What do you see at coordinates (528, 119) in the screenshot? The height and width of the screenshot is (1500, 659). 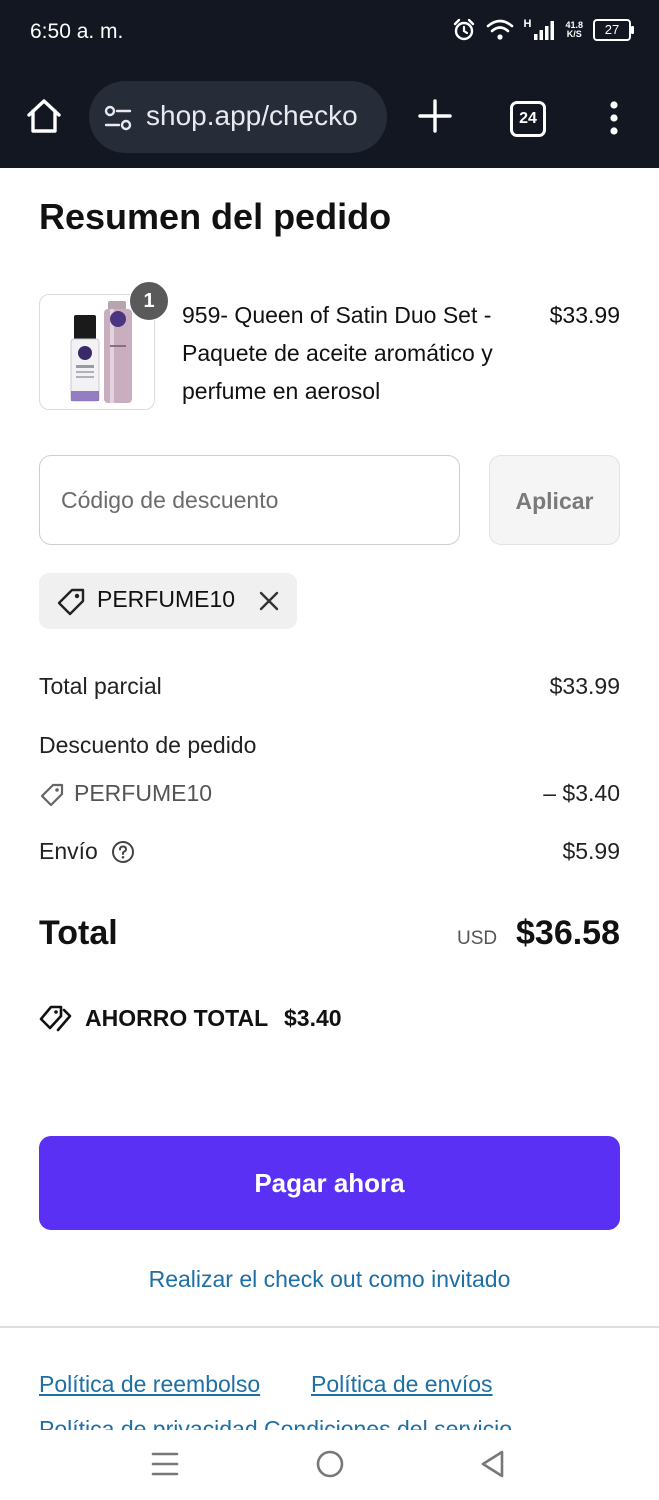 I see `tab-switcher-button: 24` at bounding box center [528, 119].